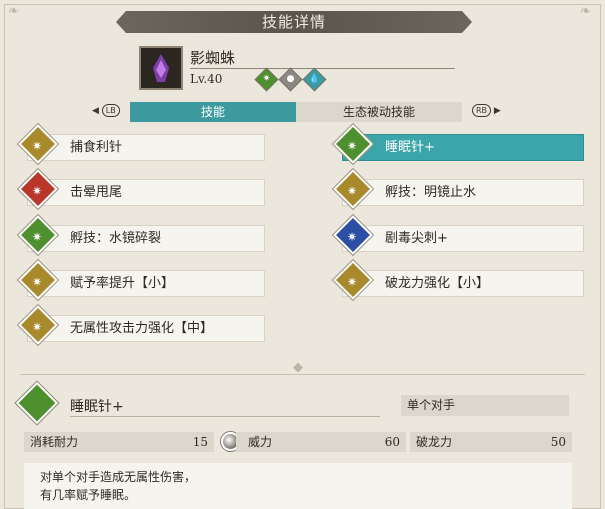 This screenshot has width=605, height=509. Describe the element at coordinates (321, 442) in the screenshot. I see `power-stat: 威力 60` at that location.